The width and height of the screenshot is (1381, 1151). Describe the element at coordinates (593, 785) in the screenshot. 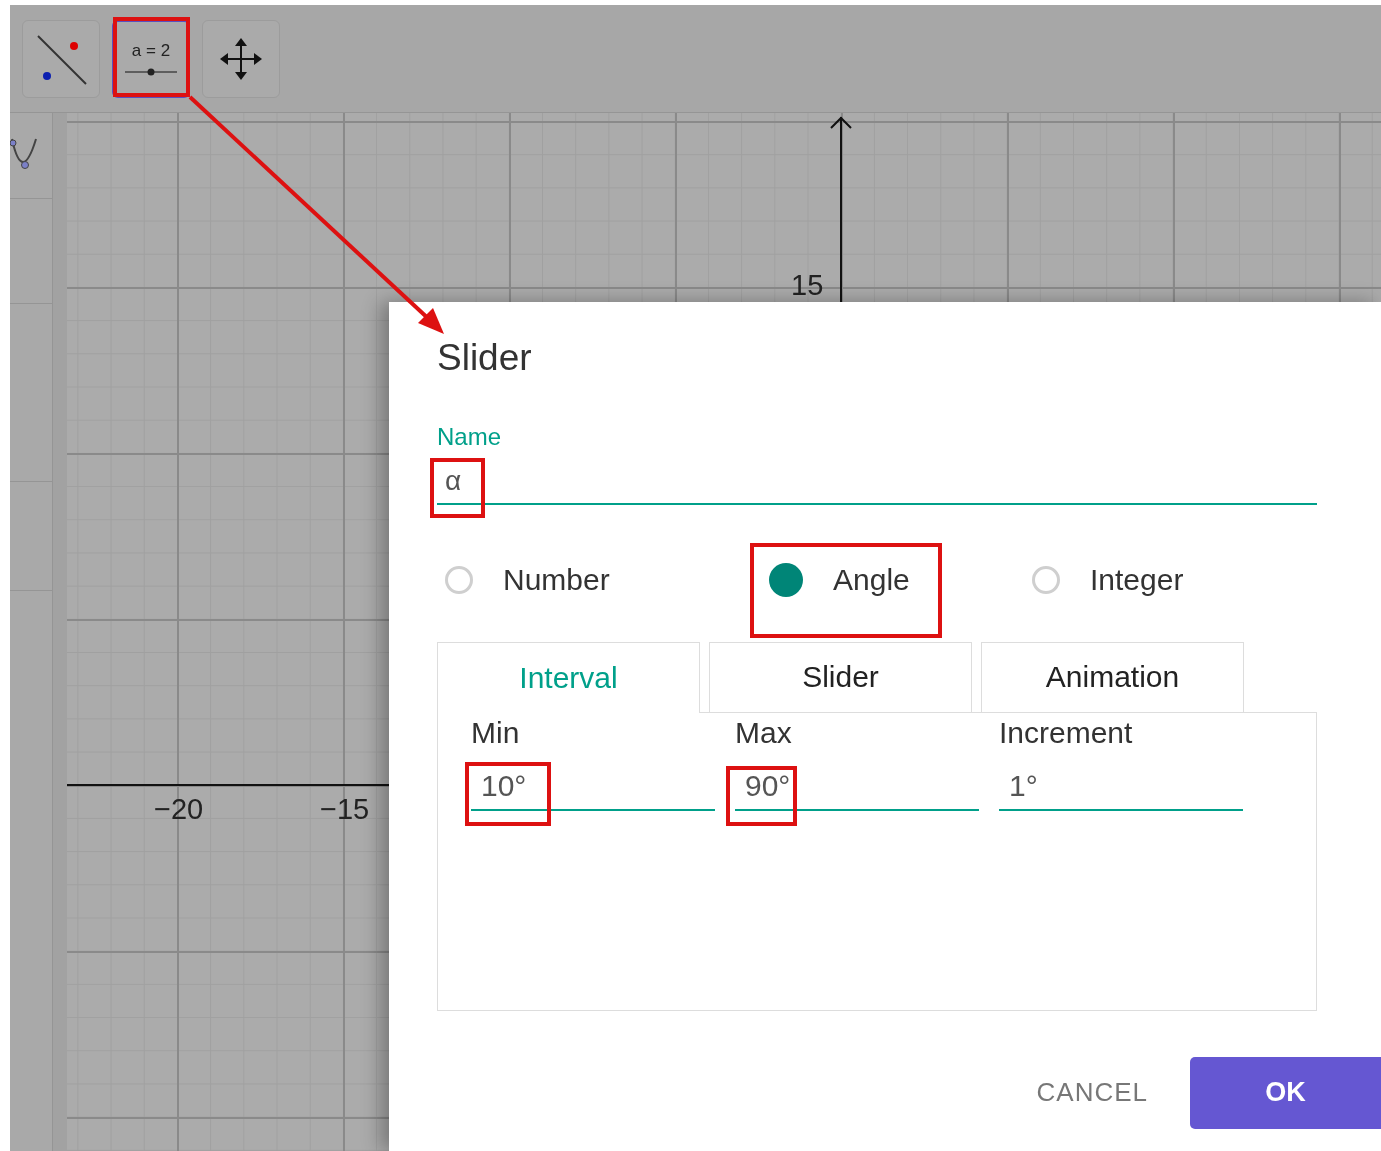

I see `value-input-field: 10°` at that location.